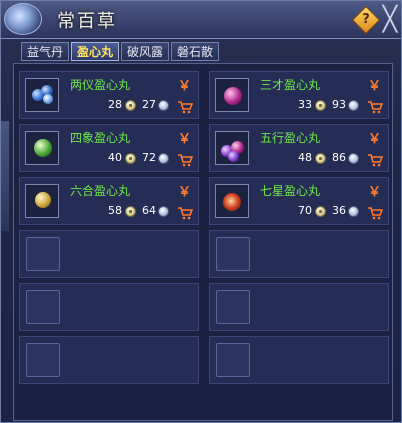 This screenshot has width=402, height=423. I want to click on gold-price: 48, so click(305, 157).